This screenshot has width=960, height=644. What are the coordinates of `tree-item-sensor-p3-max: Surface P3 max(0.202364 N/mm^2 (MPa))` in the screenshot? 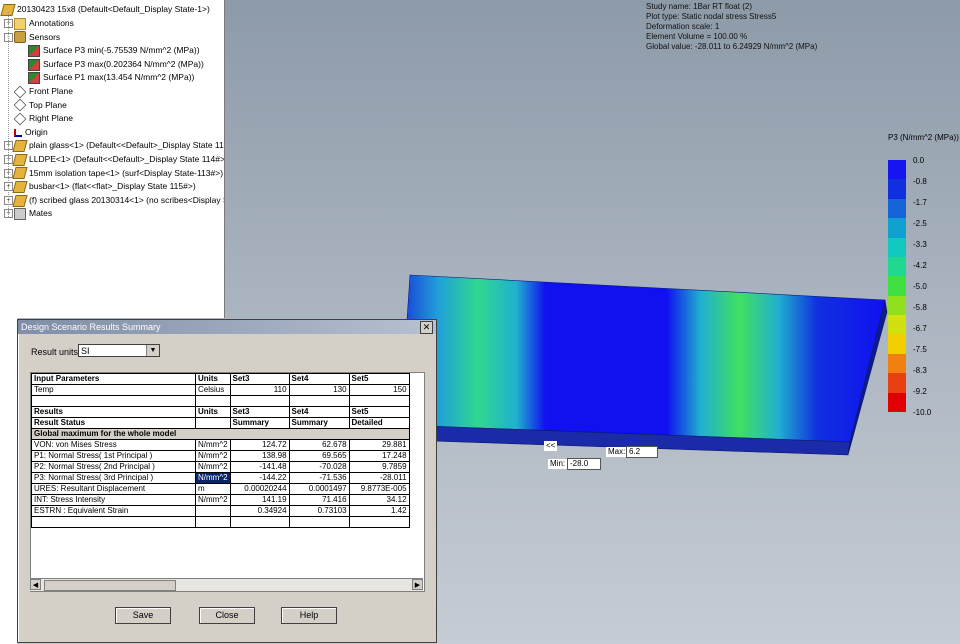 It's located at (116, 64).